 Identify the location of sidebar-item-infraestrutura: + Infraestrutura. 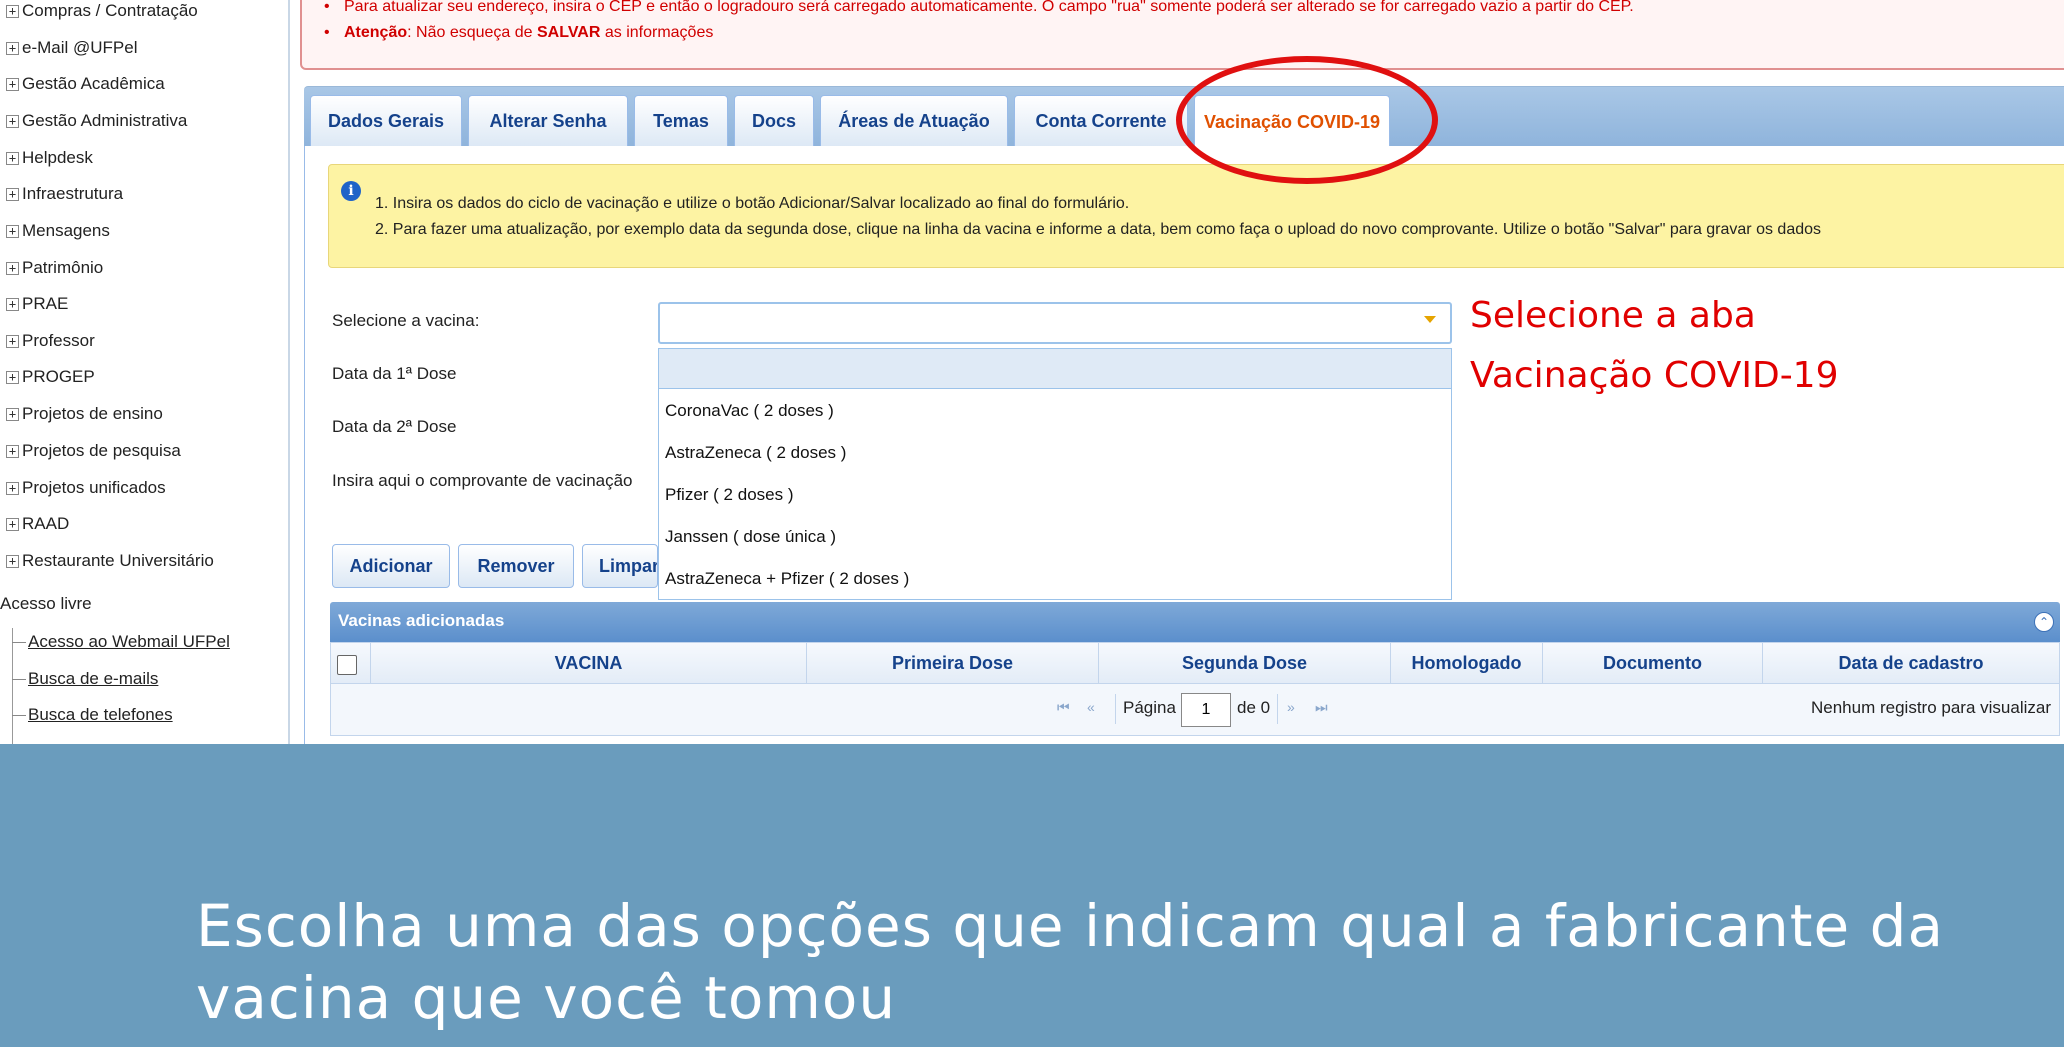
(64, 194).